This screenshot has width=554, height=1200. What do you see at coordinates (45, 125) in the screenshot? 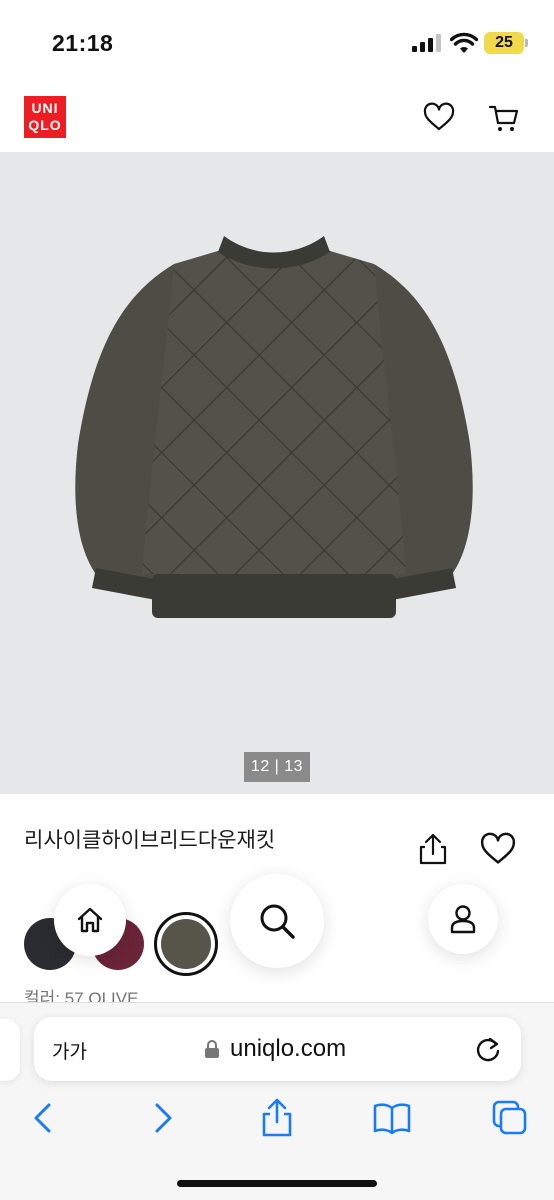
I see `logo-line-2: QLO` at bounding box center [45, 125].